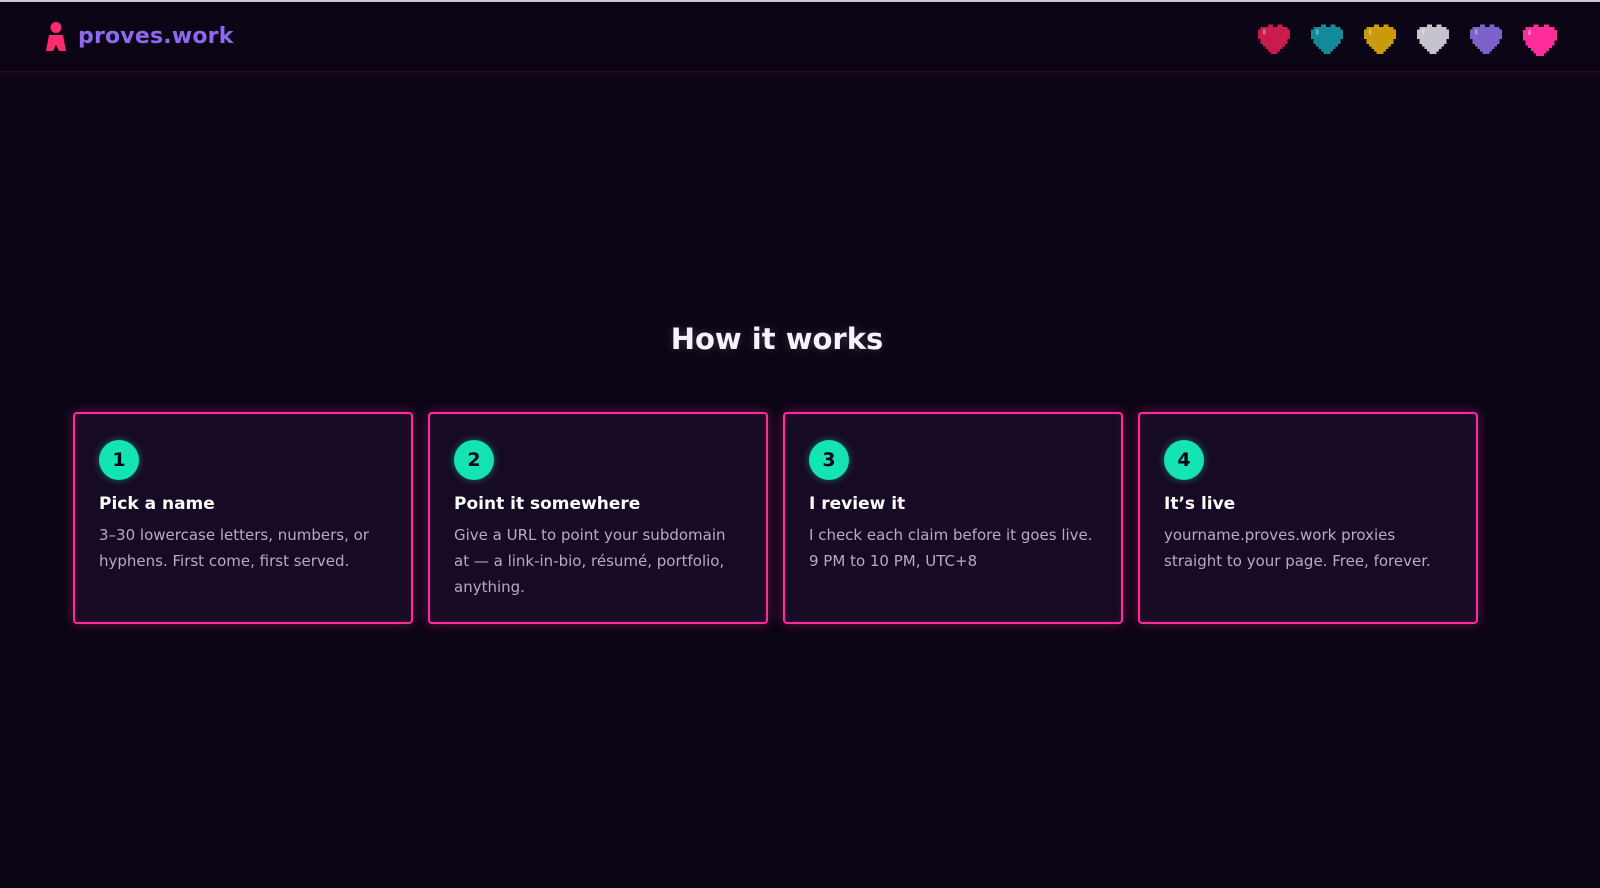 This screenshot has height=888, width=1600. I want to click on brand-name: proves.work, so click(156, 36).